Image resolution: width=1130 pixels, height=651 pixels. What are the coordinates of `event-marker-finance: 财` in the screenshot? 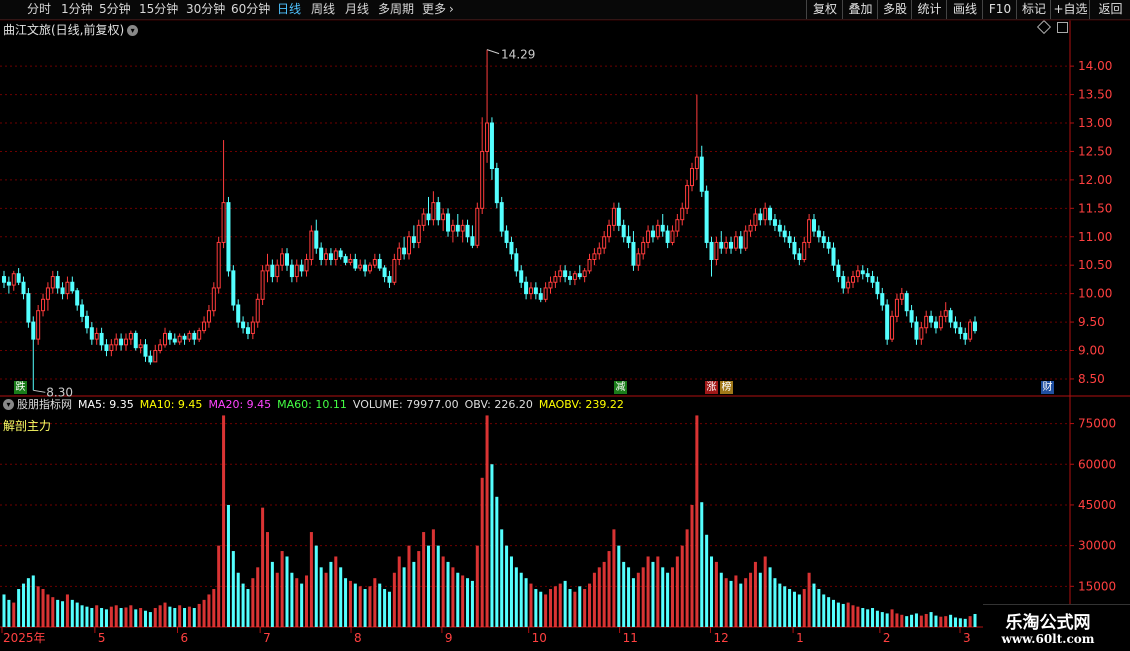 It's located at (1047, 387).